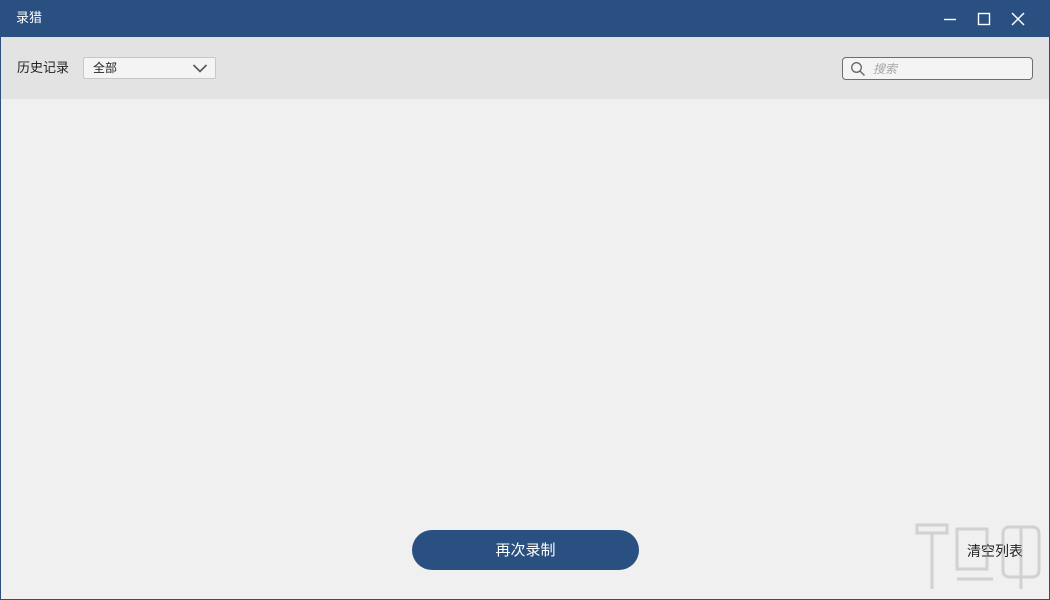 The width and height of the screenshot is (1050, 600). I want to click on close-button, so click(1018, 19).